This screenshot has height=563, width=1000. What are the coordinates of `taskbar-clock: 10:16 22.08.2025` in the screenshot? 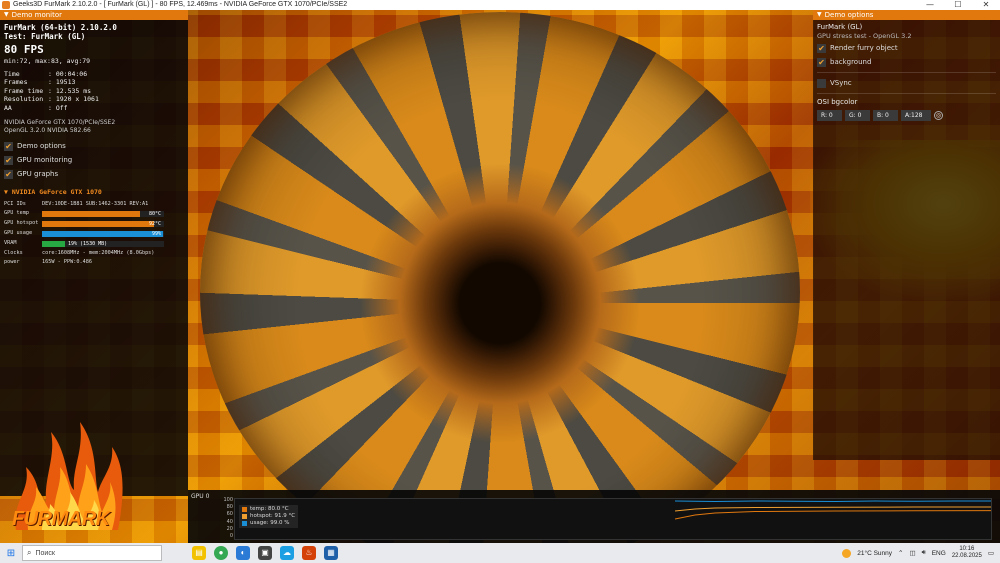 It's located at (967, 553).